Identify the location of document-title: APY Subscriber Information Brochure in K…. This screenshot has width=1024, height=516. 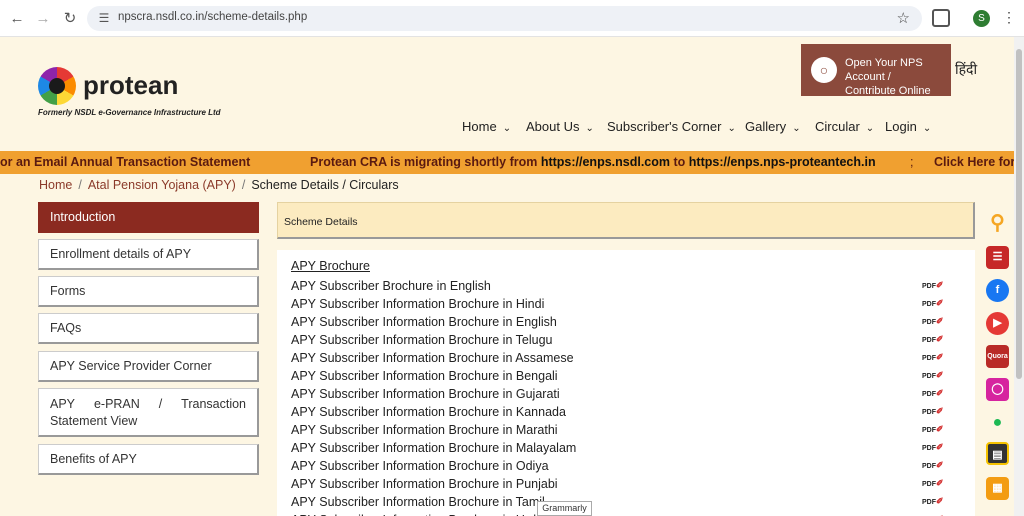
(428, 412).